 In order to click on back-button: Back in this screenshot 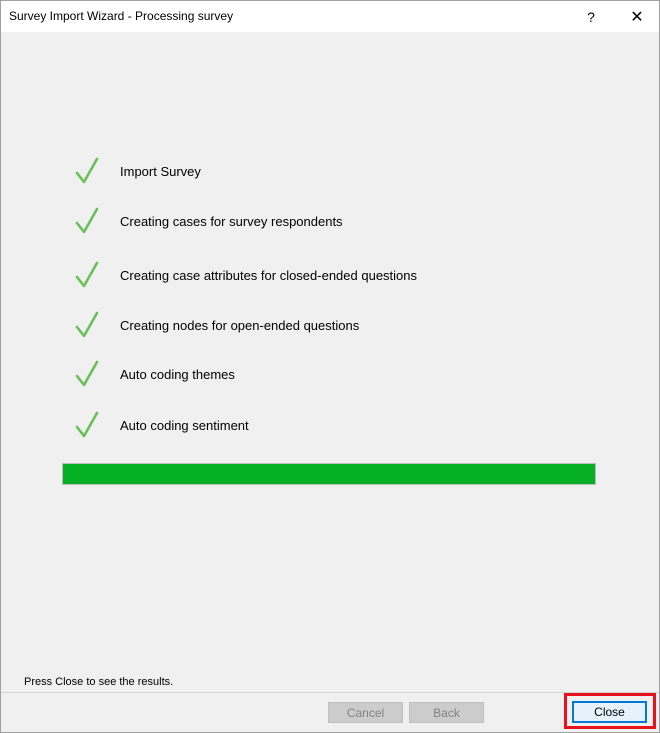, I will do `click(446, 712)`.